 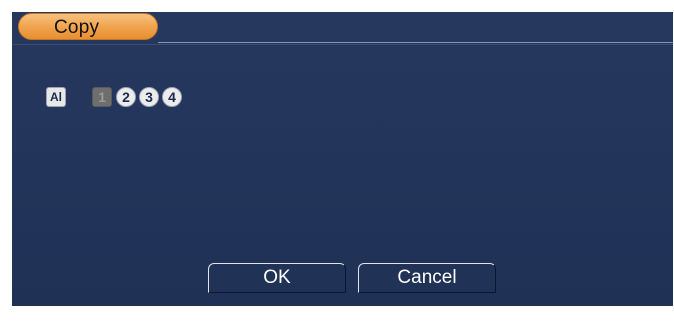 I want to click on channel-1-checkbox: 1, so click(x=102, y=97).